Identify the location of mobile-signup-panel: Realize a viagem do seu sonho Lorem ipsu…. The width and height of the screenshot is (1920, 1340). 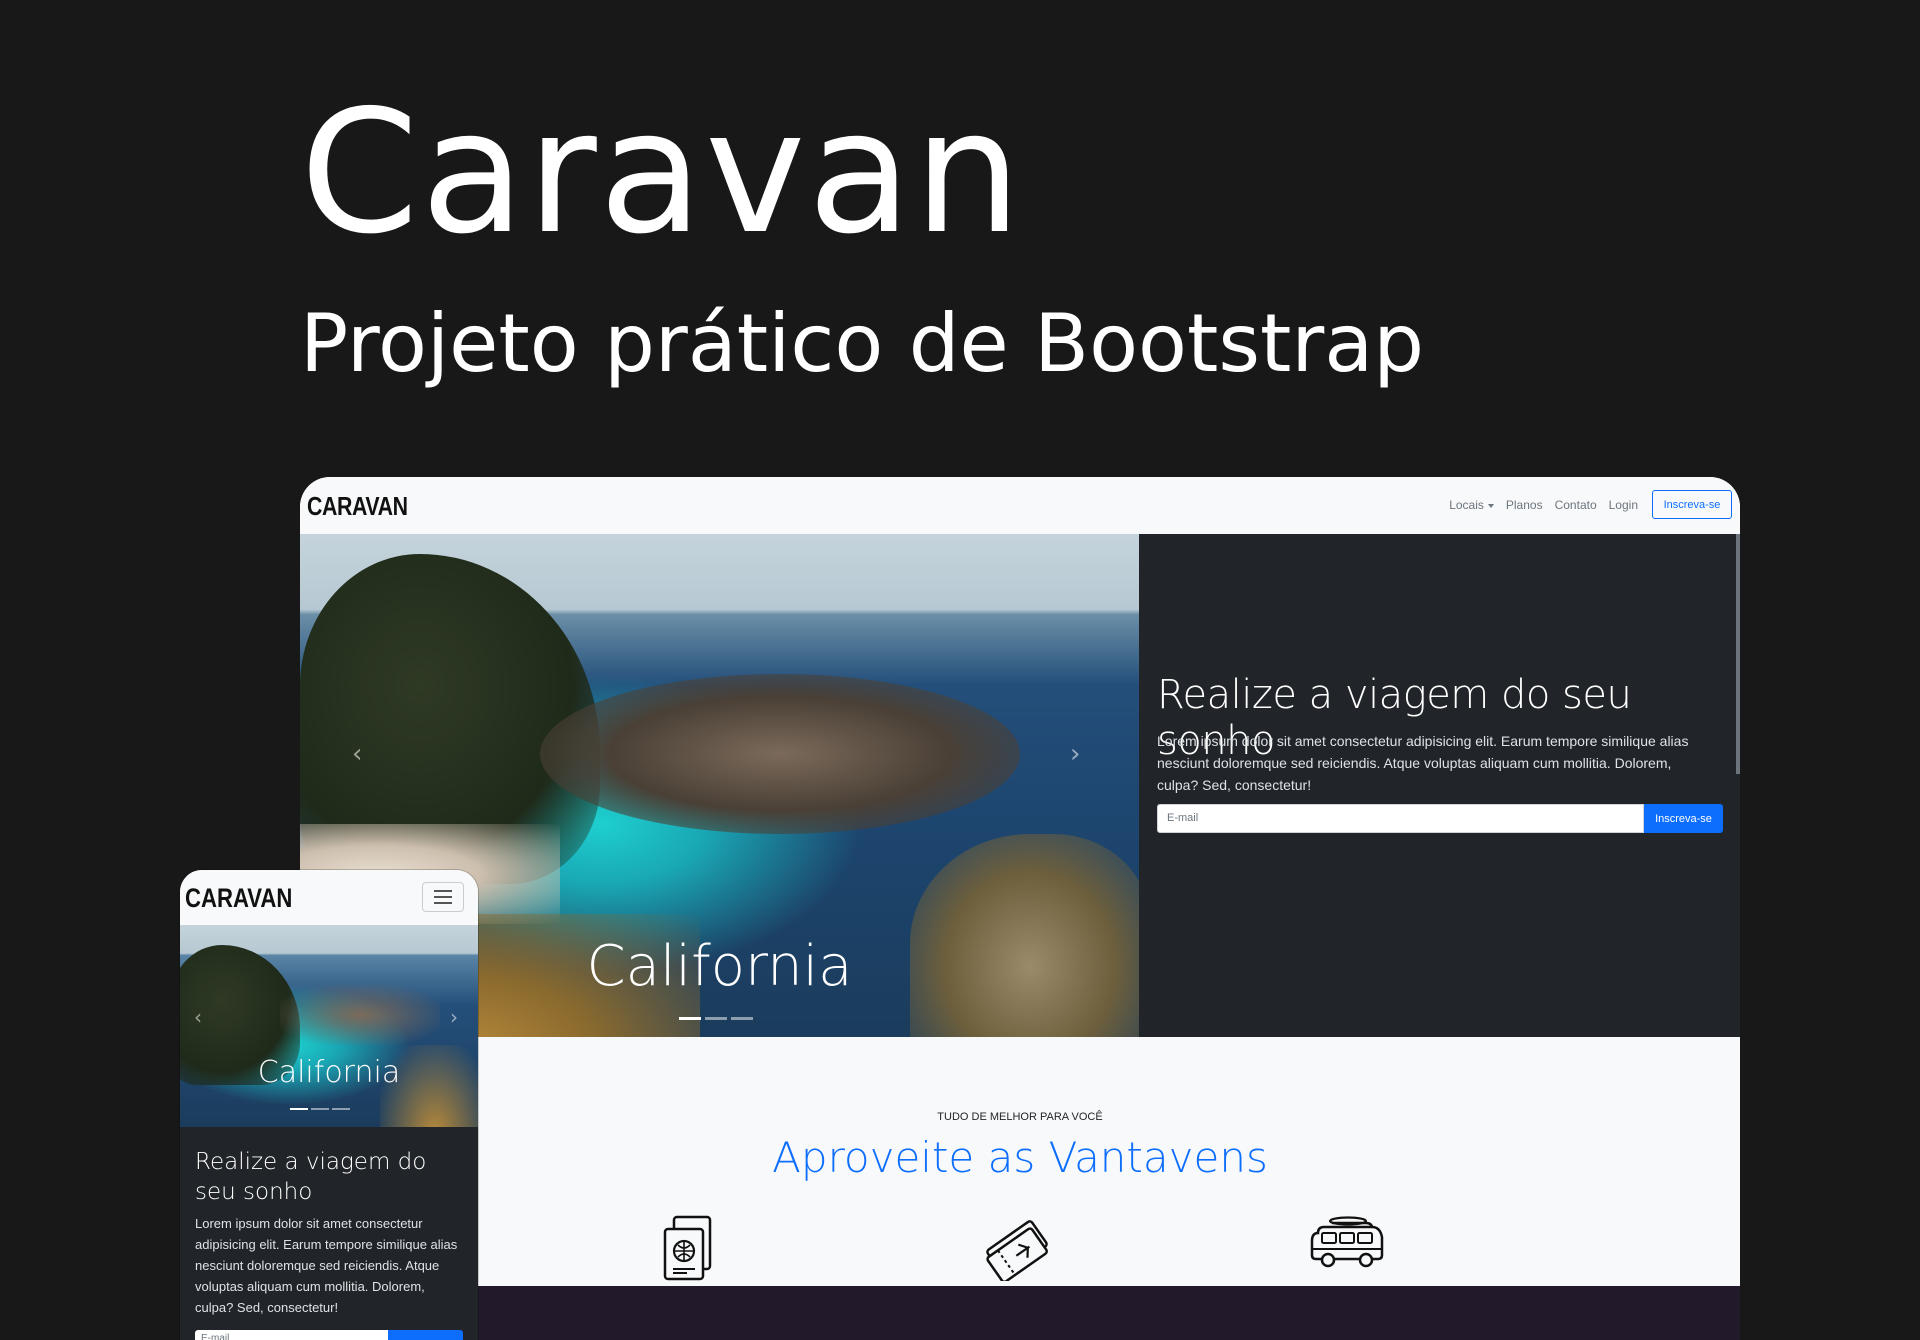
(329, 1233).